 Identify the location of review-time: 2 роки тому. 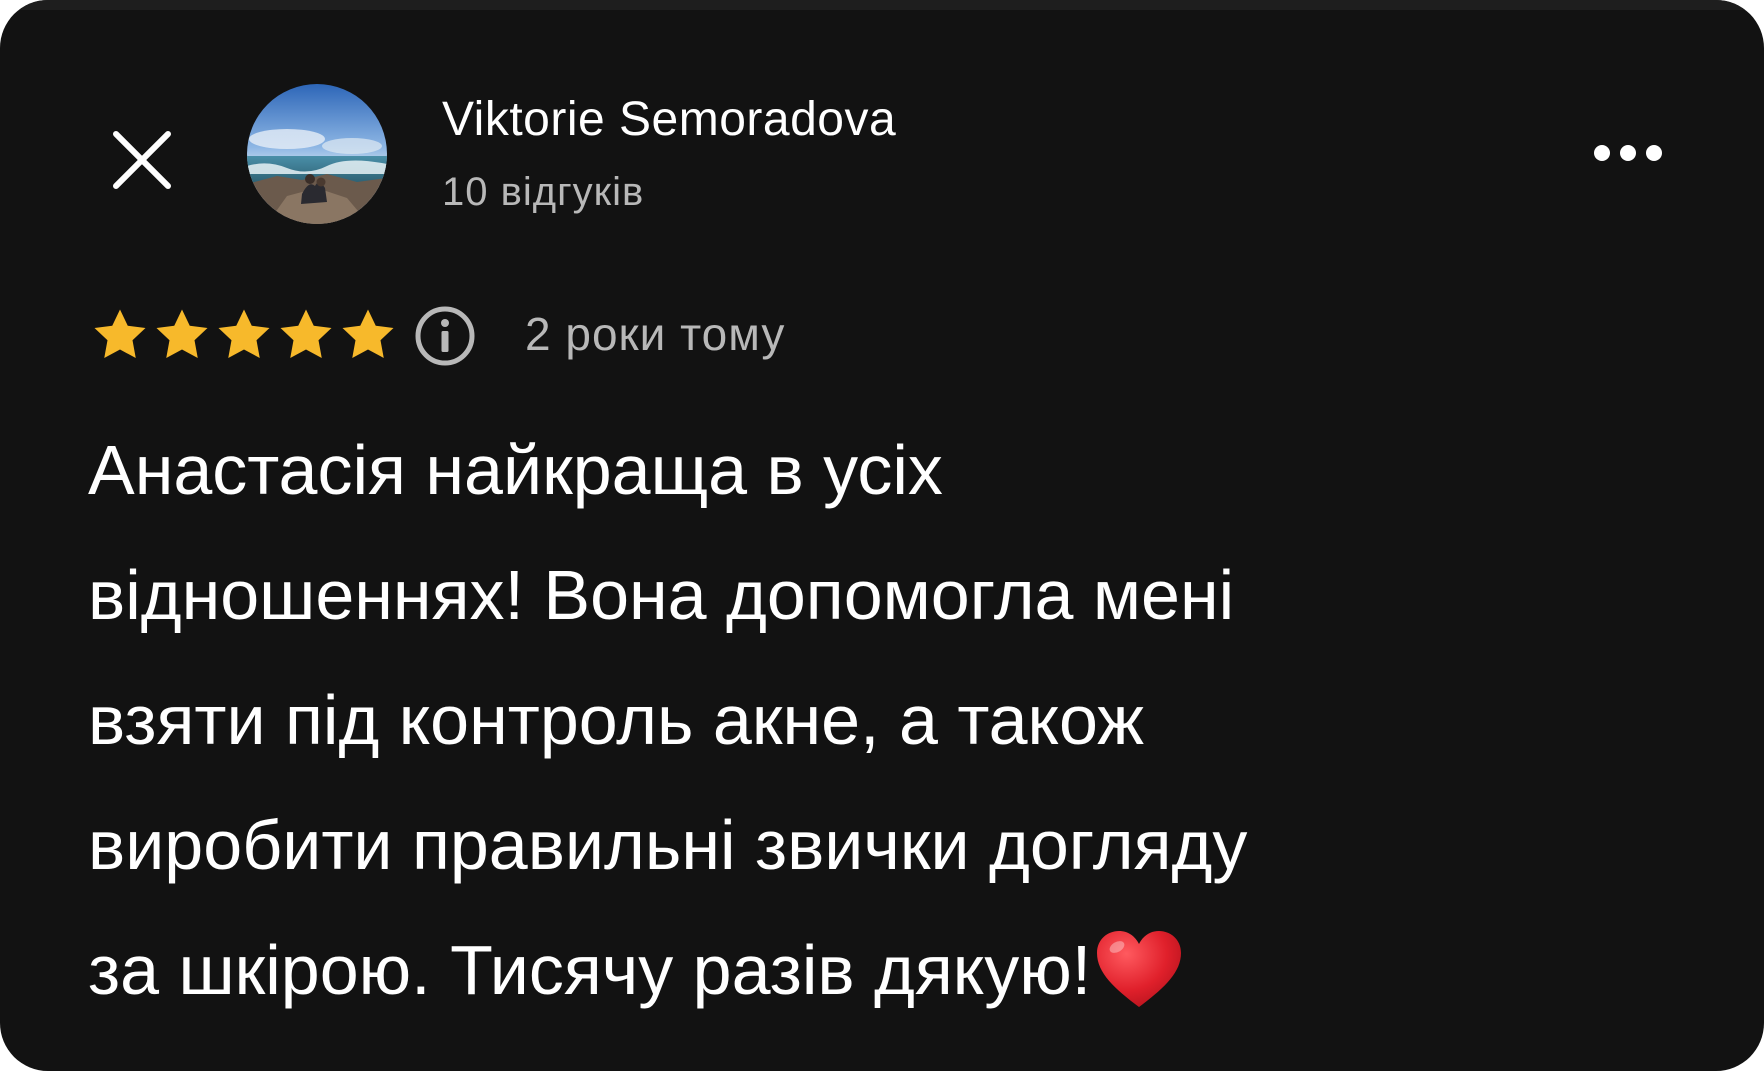
(655, 334).